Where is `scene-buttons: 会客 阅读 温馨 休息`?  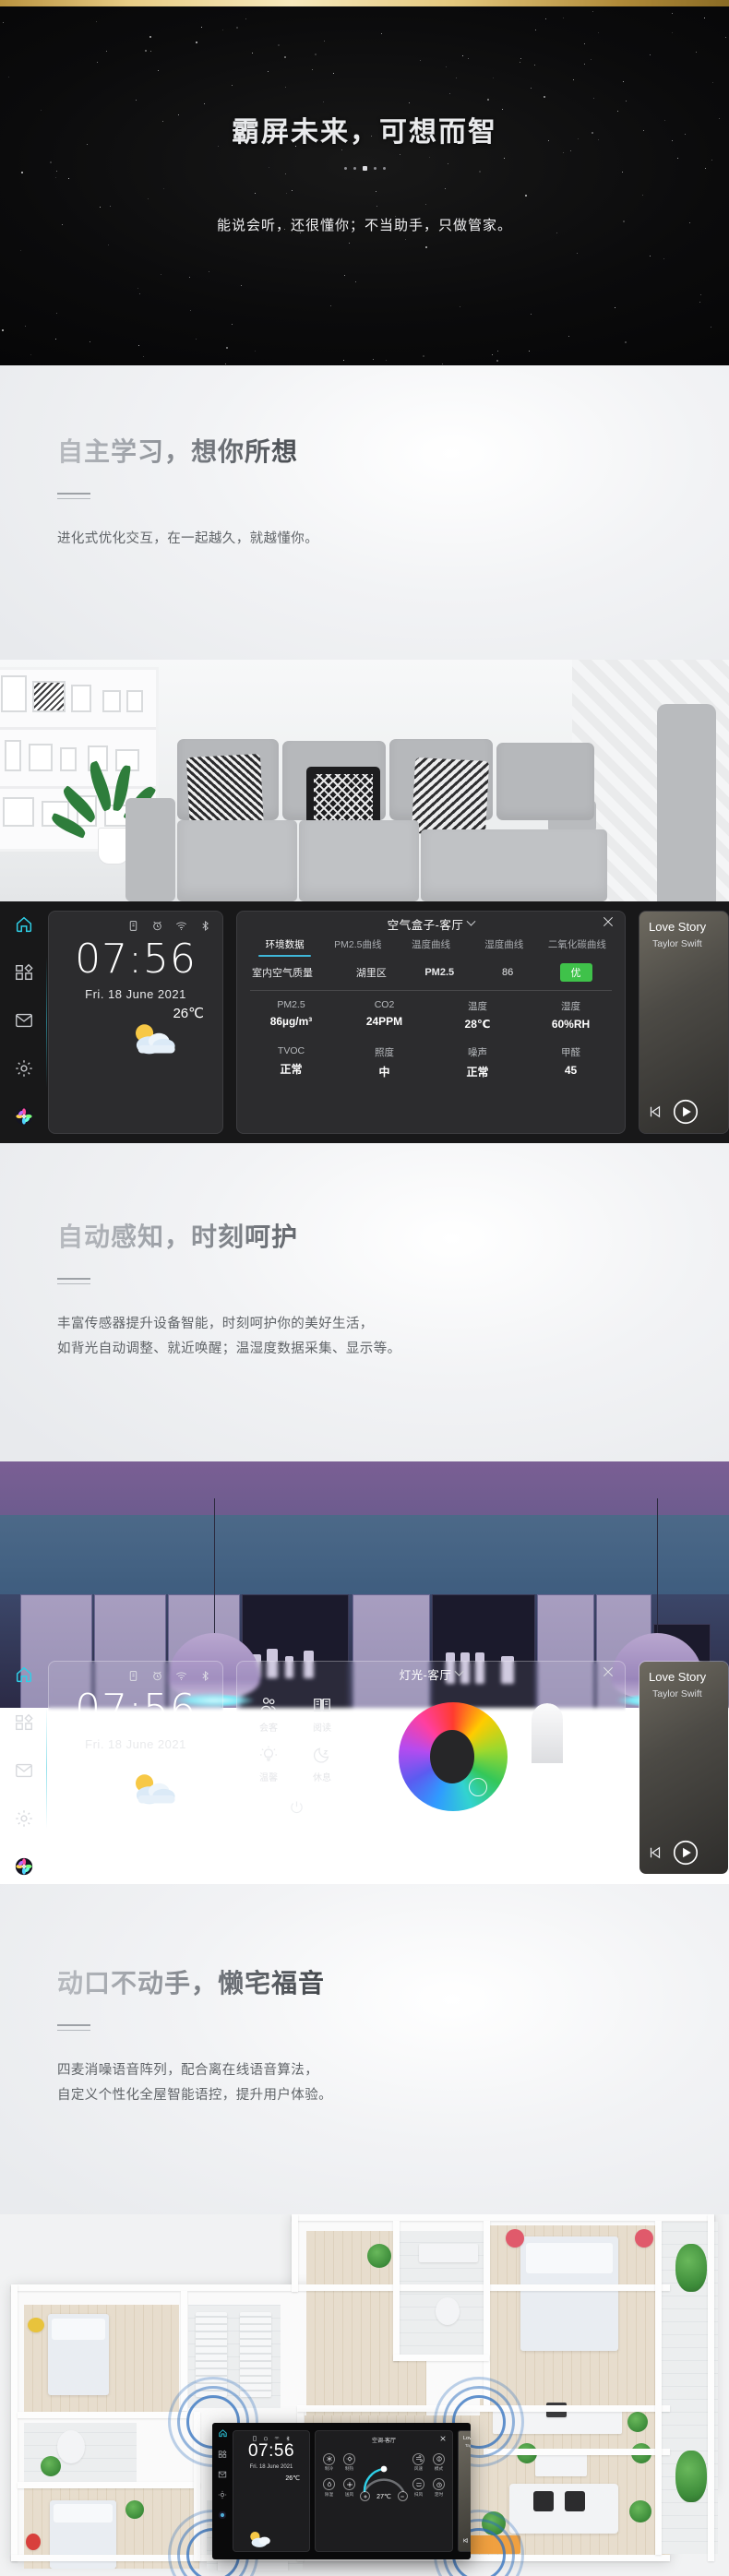 scene-buttons: 会客 阅读 温馨 休息 is located at coordinates (296, 1756).